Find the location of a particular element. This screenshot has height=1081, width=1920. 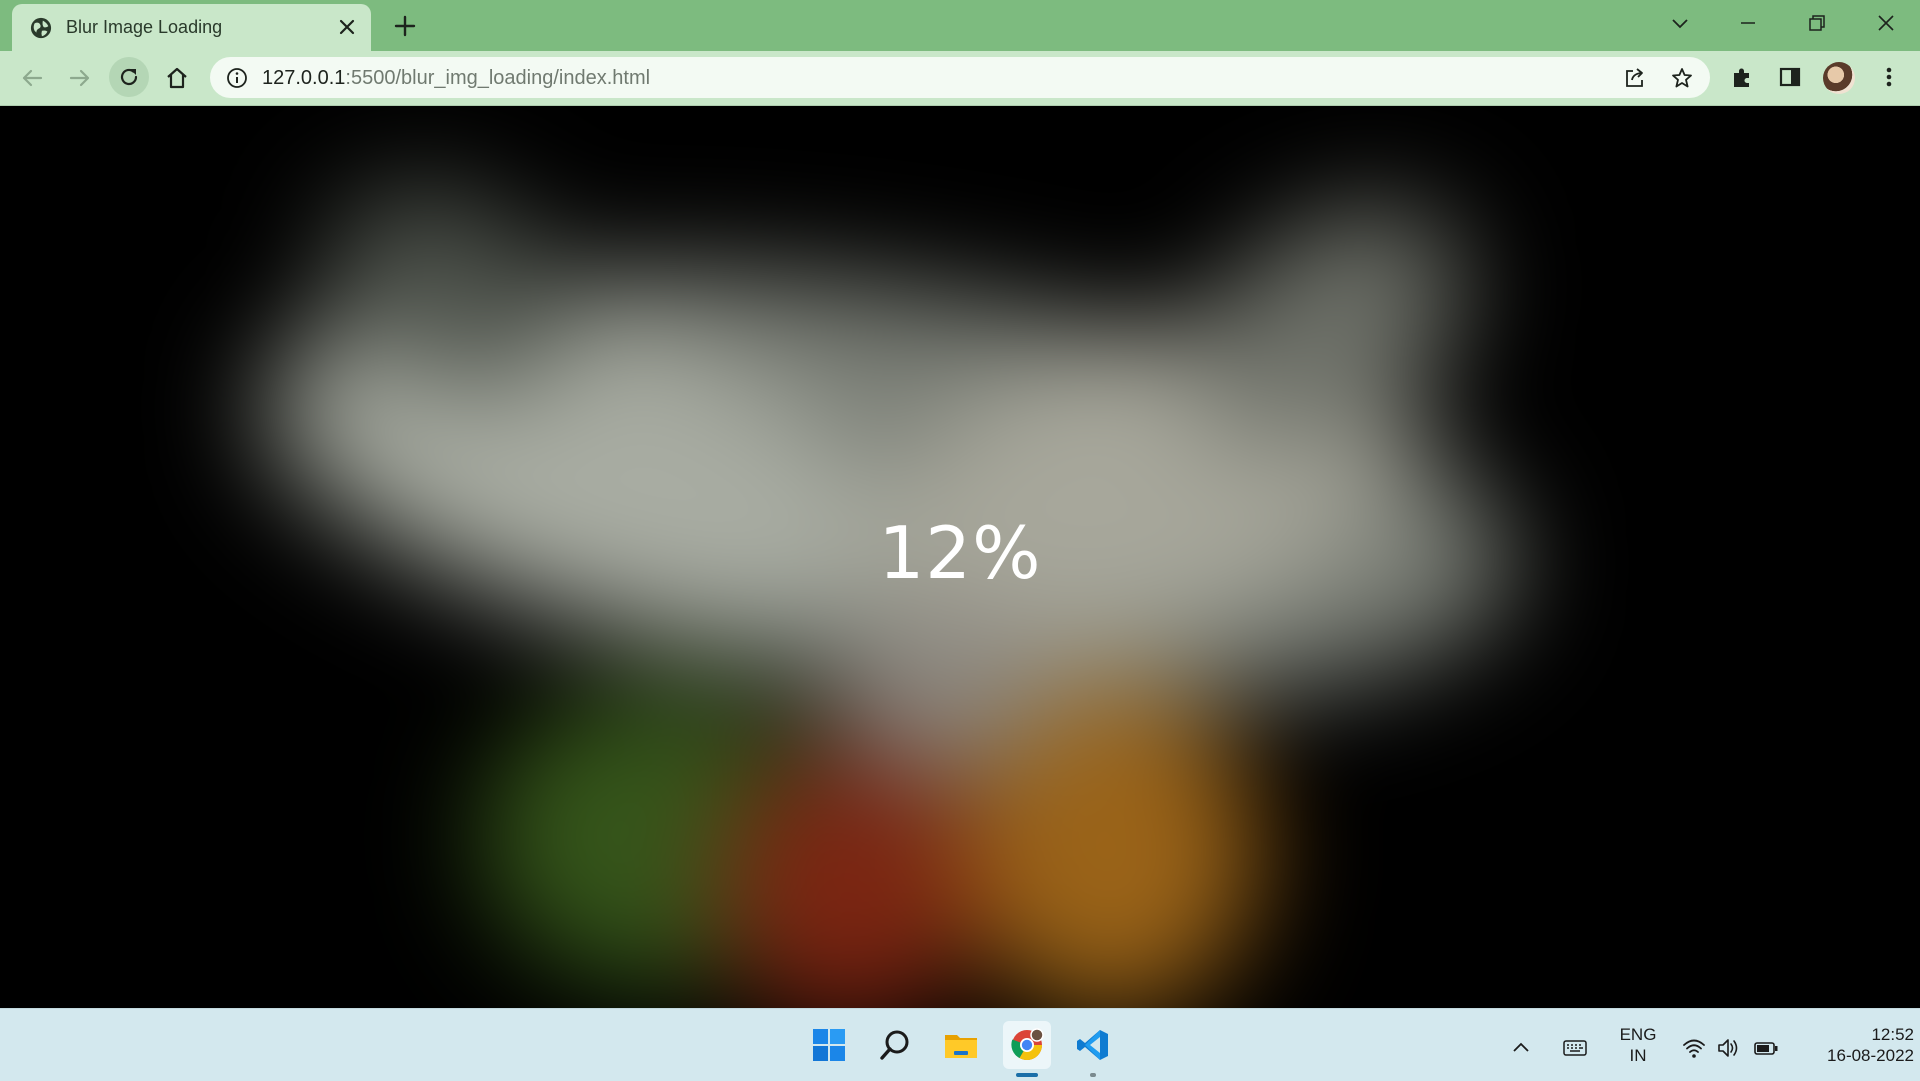

input-language-indicator: ENG IN is located at coordinates (1638, 1045).